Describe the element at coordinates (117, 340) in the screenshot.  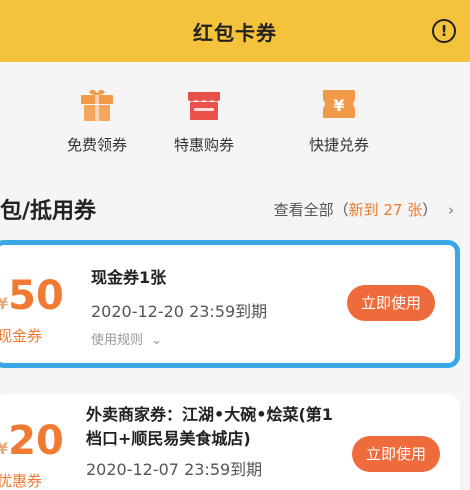
I see `usage-rules-label: 使用规则` at that location.